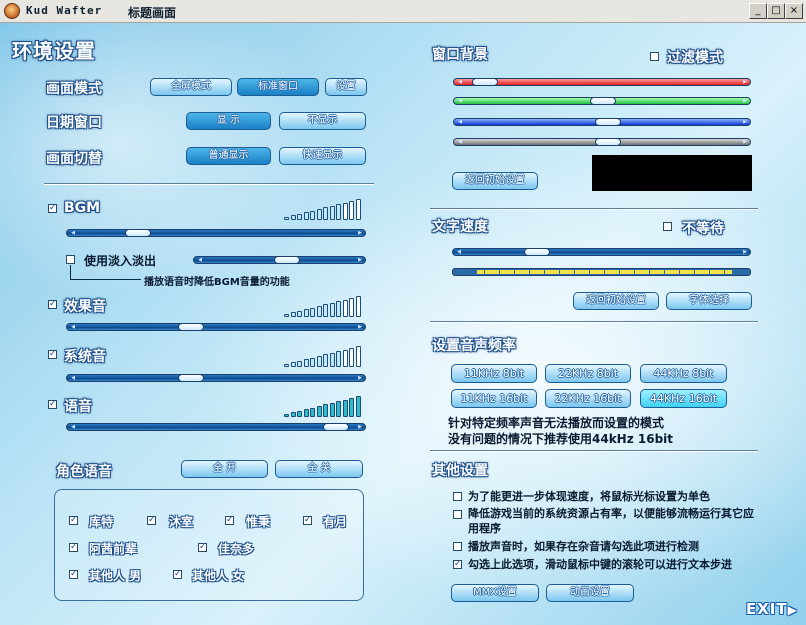  What do you see at coordinates (667, 226) in the screenshot?
I see `no-wait-checkbox` at bounding box center [667, 226].